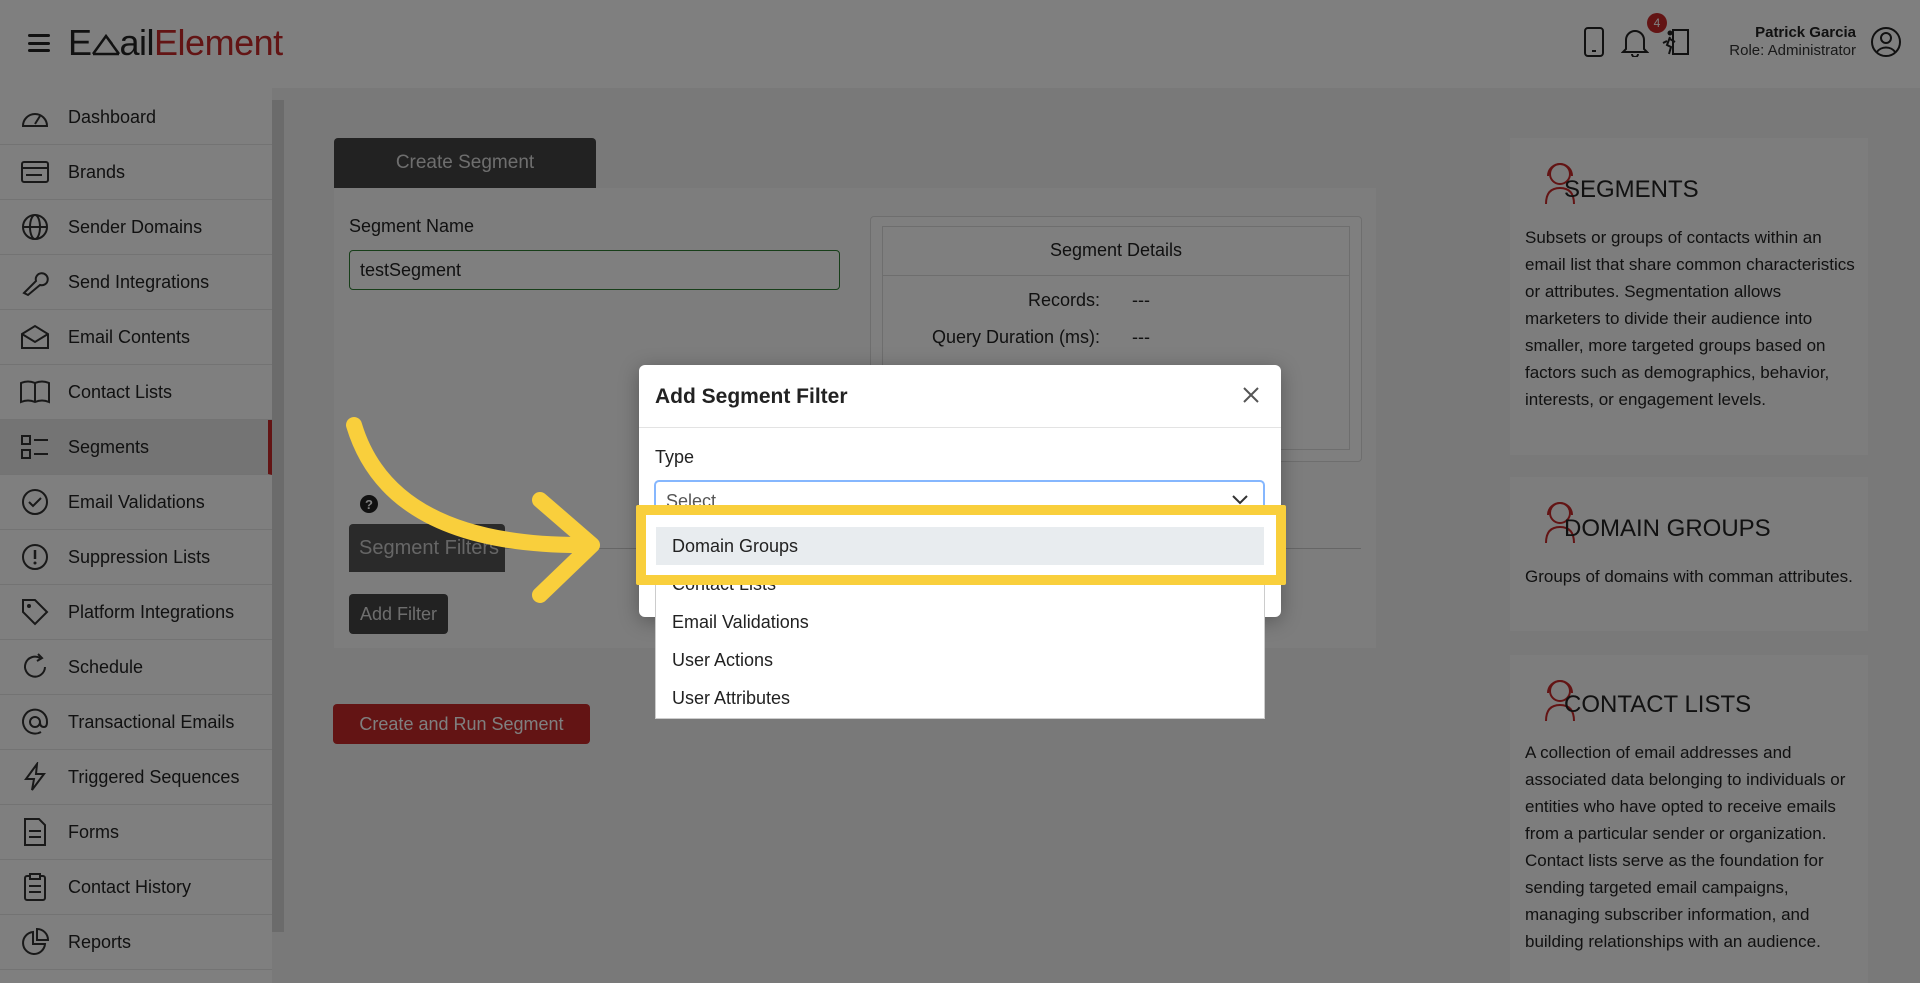  Describe the element at coordinates (961, 545) in the screenshot. I see `highlight-frame` at that location.